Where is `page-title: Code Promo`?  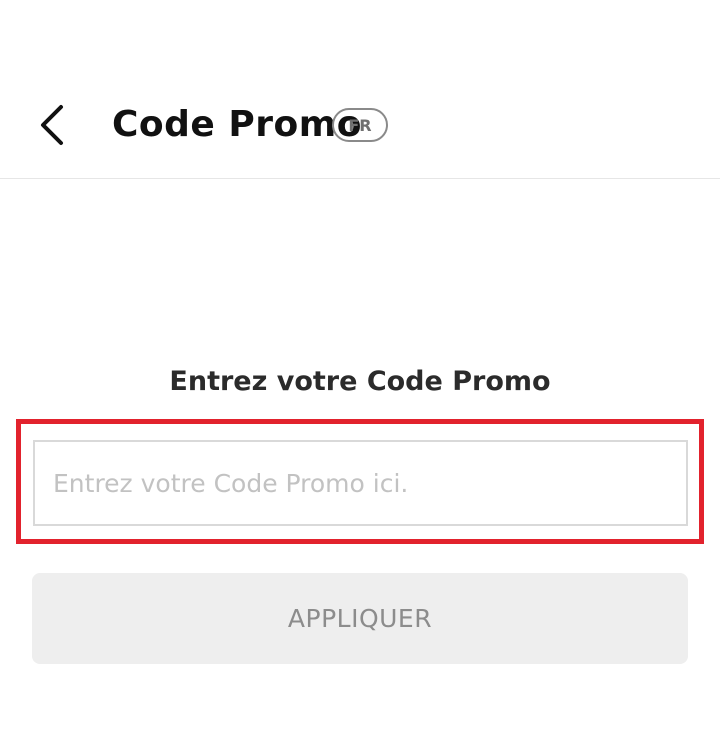 page-title: Code Promo is located at coordinates (237, 124).